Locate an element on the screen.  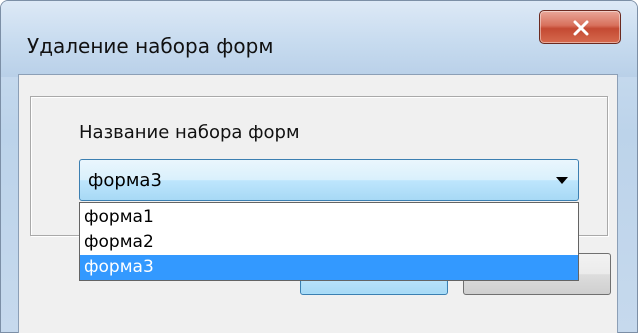
combobox-value: форма3 is located at coordinates (125, 180).